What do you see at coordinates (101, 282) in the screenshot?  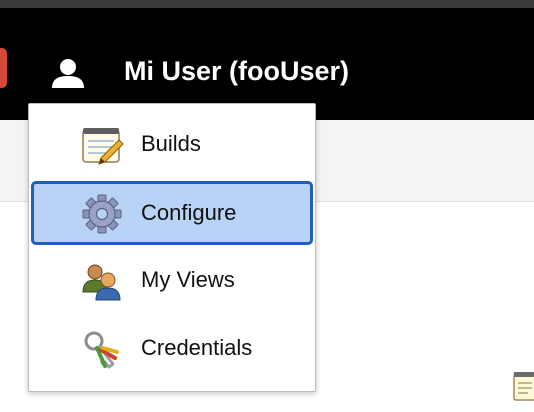 I see `users-icon` at bounding box center [101, 282].